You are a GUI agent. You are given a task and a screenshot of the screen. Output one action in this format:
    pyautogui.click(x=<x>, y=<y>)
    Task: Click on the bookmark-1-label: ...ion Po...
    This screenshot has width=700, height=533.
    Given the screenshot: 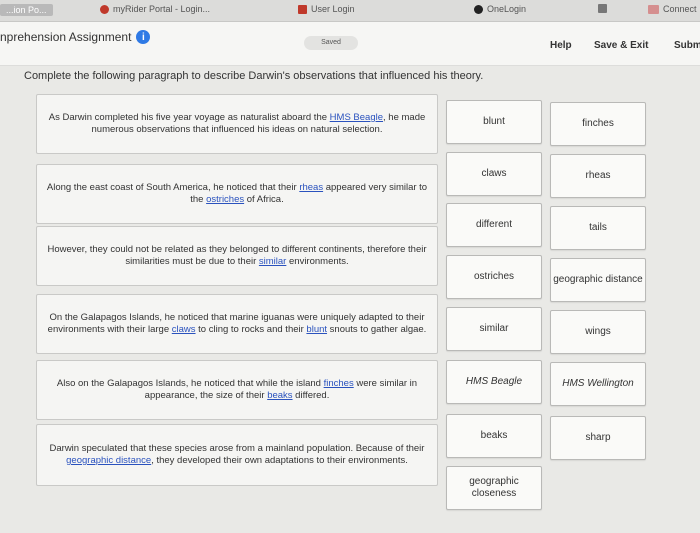 What is the action you would take?
    pyautogui.click(x=26, y=10)
    